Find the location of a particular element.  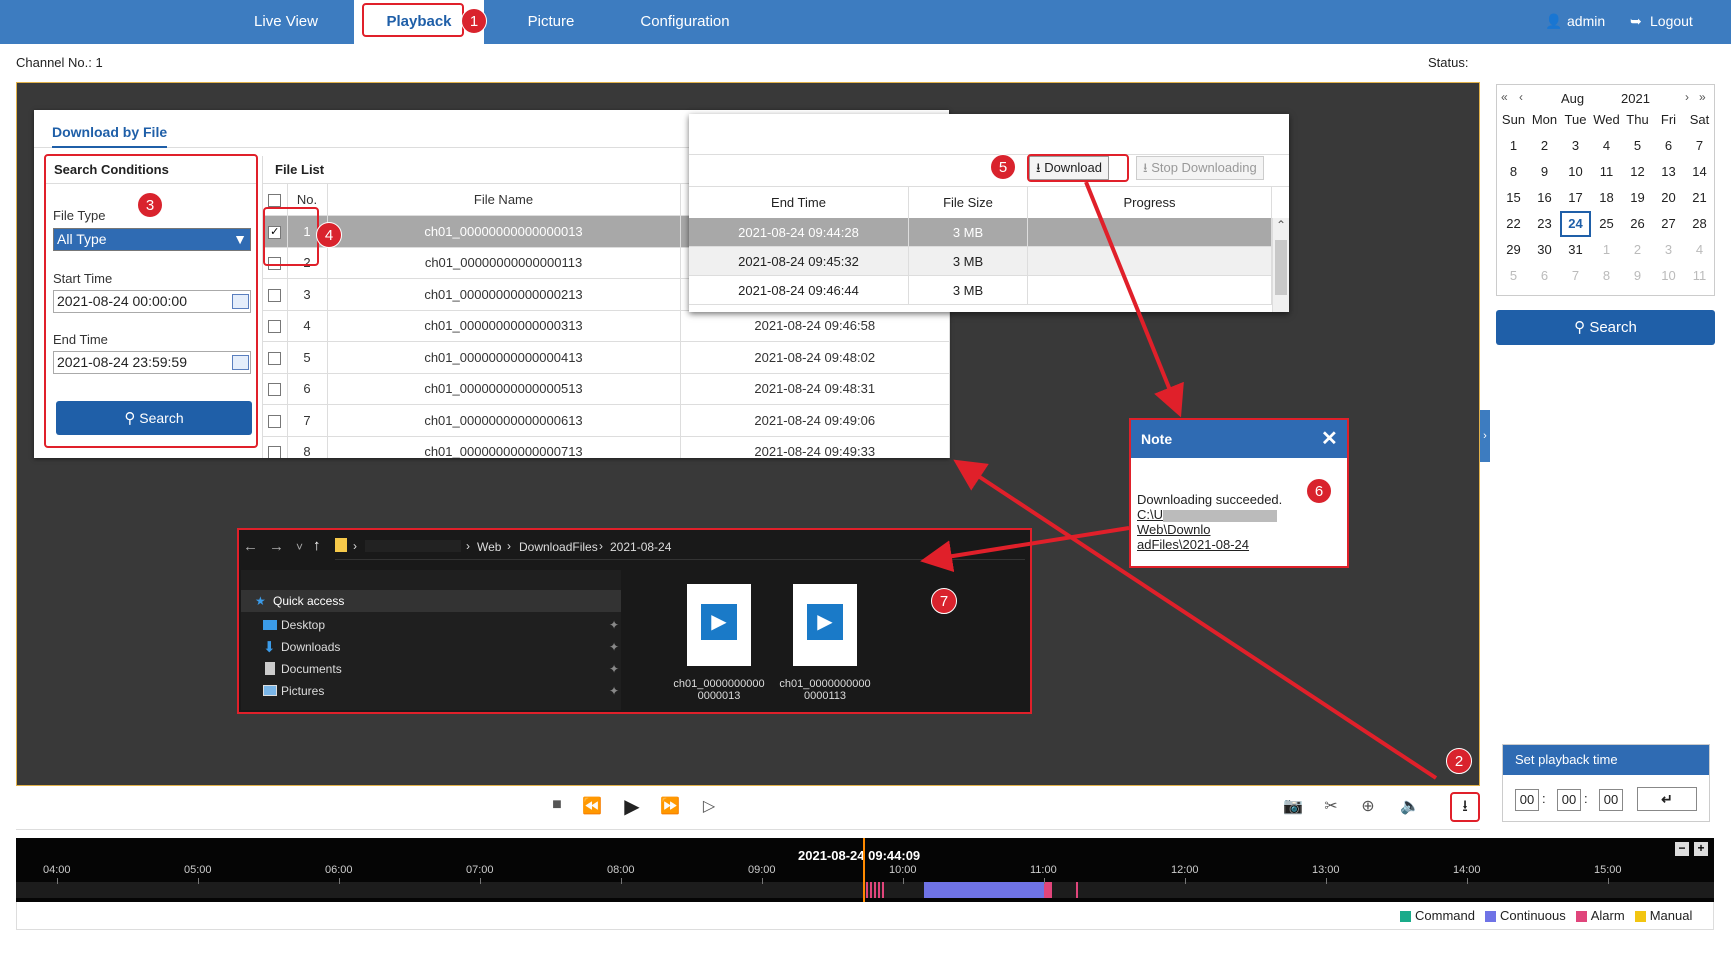

zoom-out-icon: − is located at coordinates (1682, 849).